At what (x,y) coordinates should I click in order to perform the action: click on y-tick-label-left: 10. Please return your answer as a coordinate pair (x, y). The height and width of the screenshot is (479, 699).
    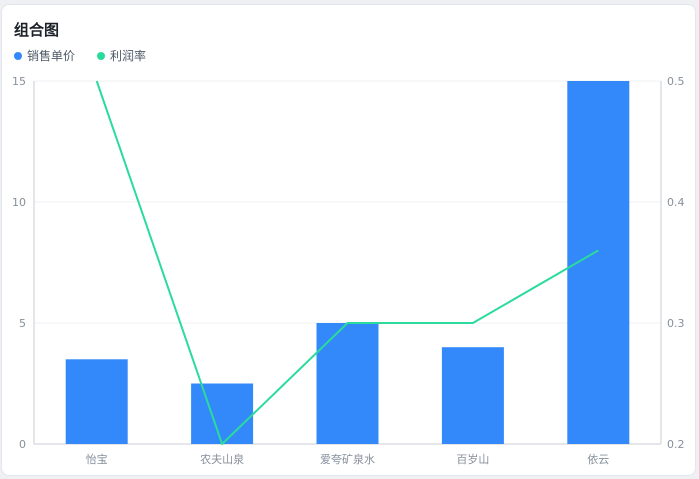
    Looking at the image, I should click on (19, 202).